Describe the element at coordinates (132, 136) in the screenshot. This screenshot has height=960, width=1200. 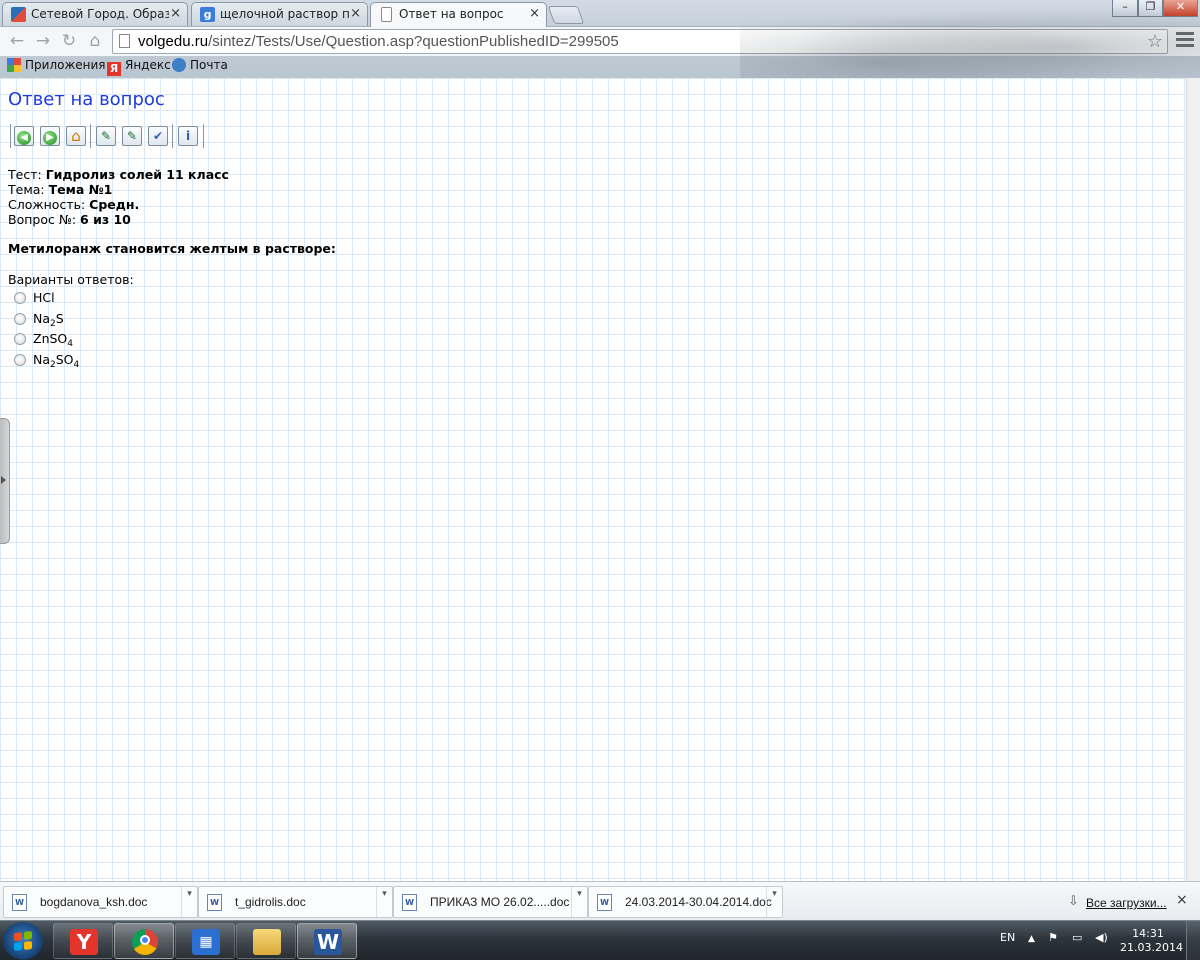
I see `answer-edit-icon: ✎` at that location.